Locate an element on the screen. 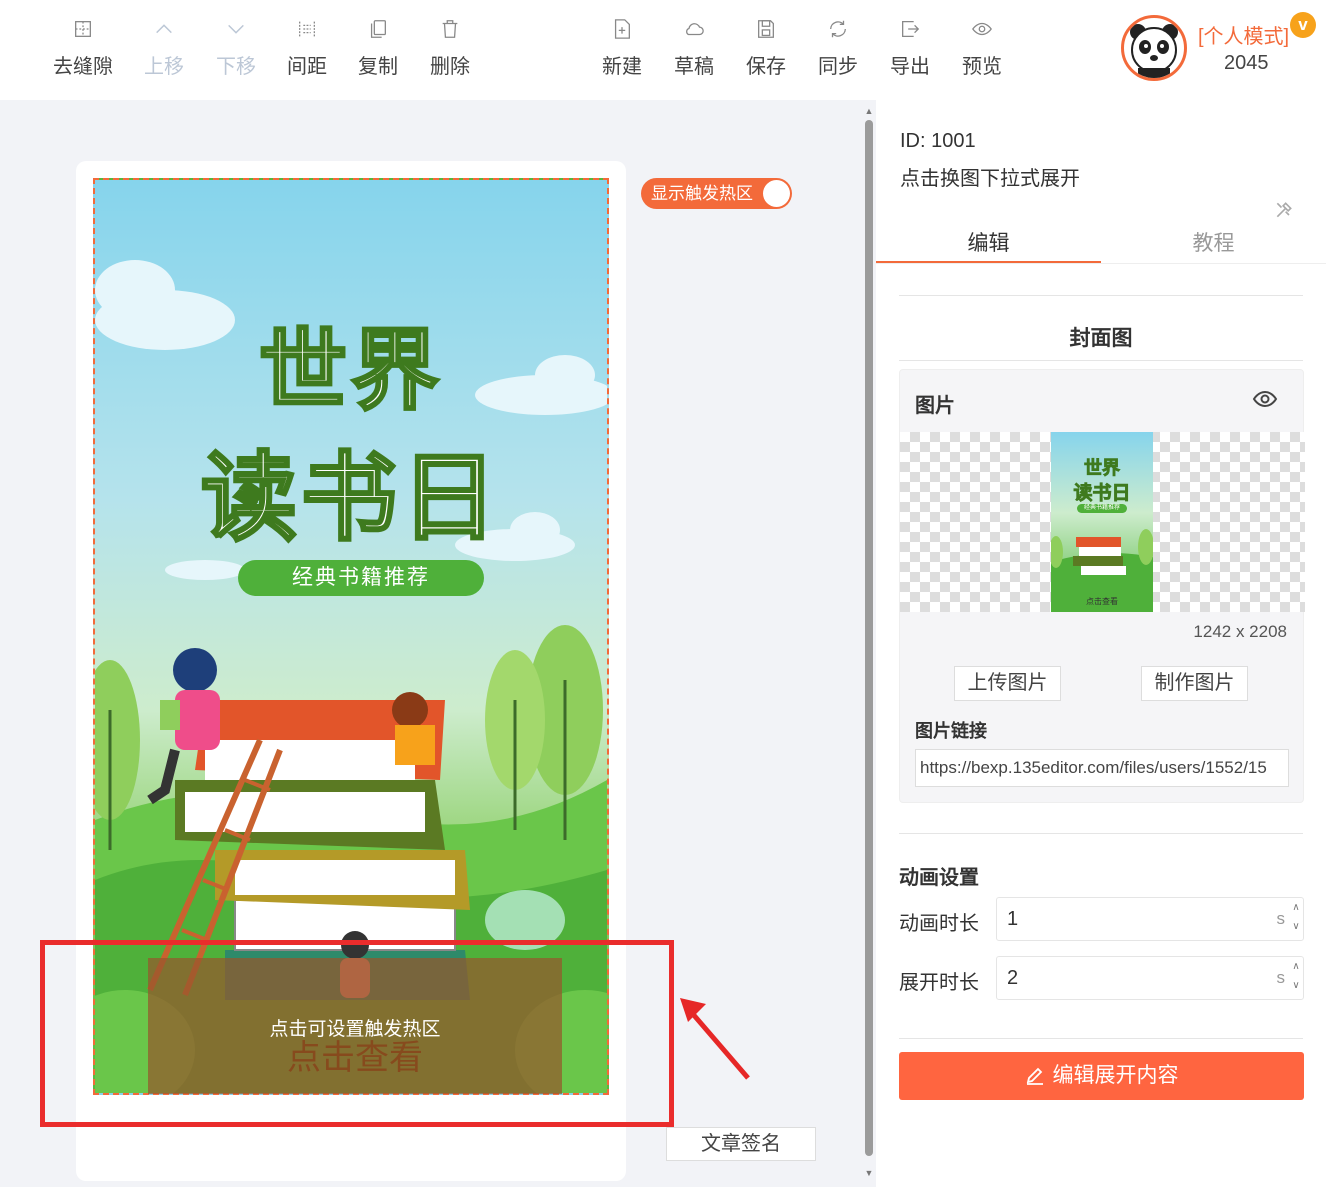 Image resolution: width=1326 pixels, height=1187 pixels. chevron-down-icon is located at coordinates (236, 29).